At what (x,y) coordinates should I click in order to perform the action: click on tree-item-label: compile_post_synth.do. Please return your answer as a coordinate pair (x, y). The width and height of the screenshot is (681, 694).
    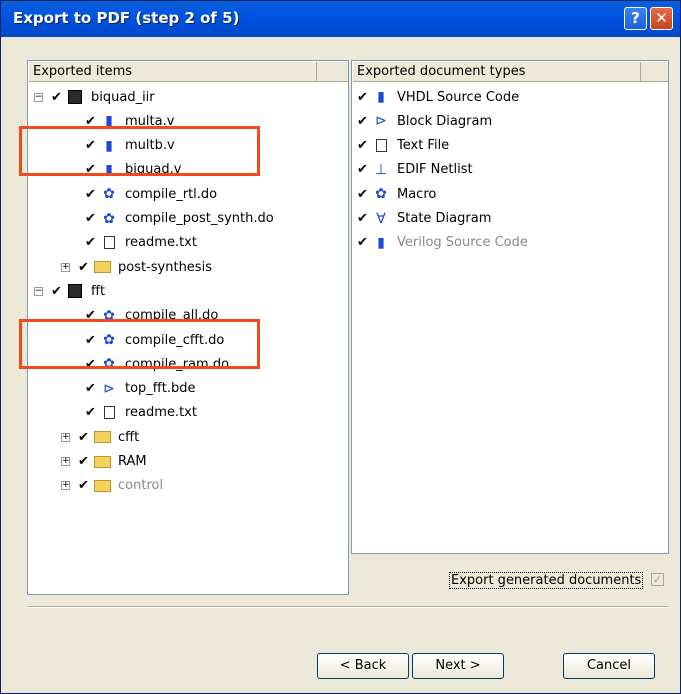
    Looking at the image, I should click on (199, 218).